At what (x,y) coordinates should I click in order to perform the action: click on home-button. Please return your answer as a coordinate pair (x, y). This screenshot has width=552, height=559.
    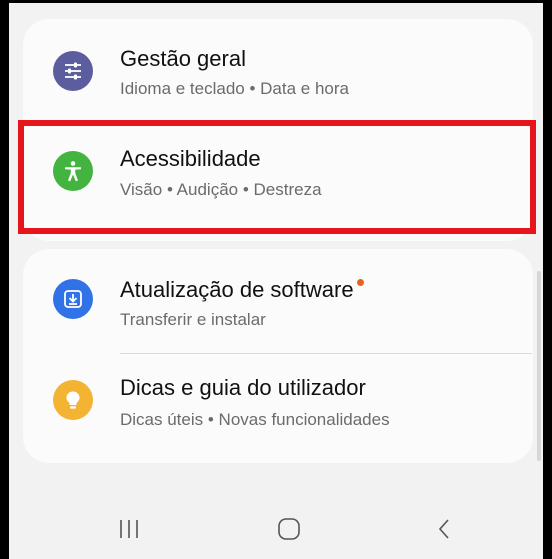
    Looking at the image, I should click on (289, 529).